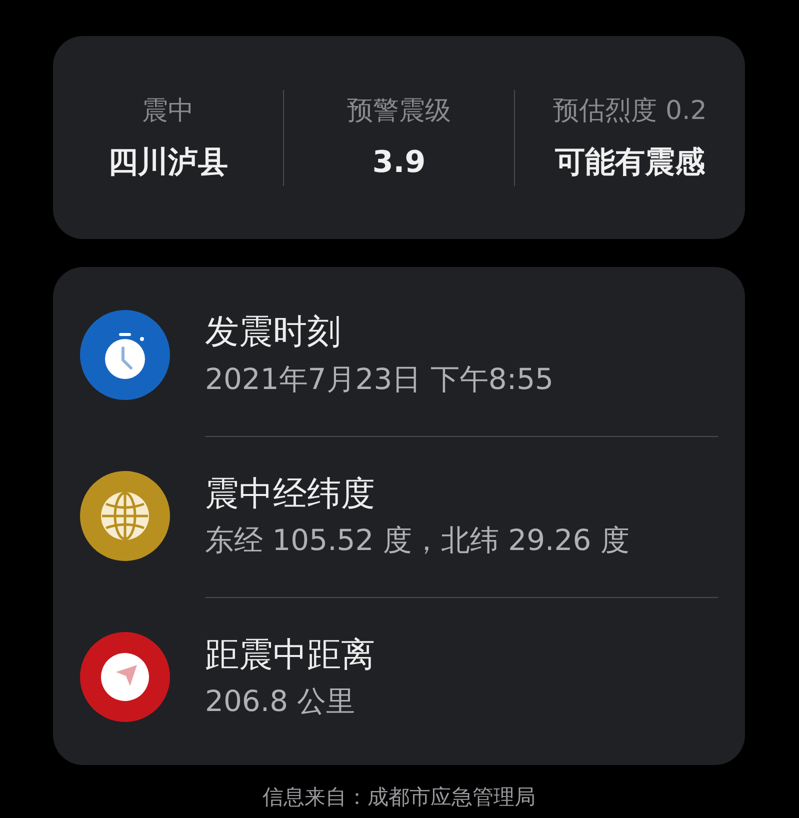 This screenshot has width=799, height=818. Describe the element at coordinates (168, 163) in the screenshot. I see `summary-value: 四川泸县` at that location.